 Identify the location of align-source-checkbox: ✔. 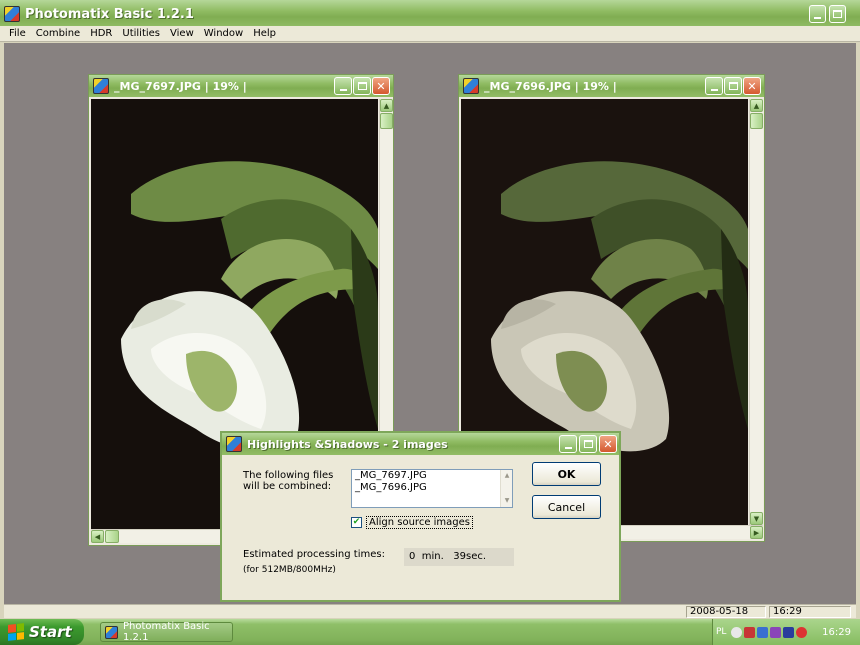
(356, 522).